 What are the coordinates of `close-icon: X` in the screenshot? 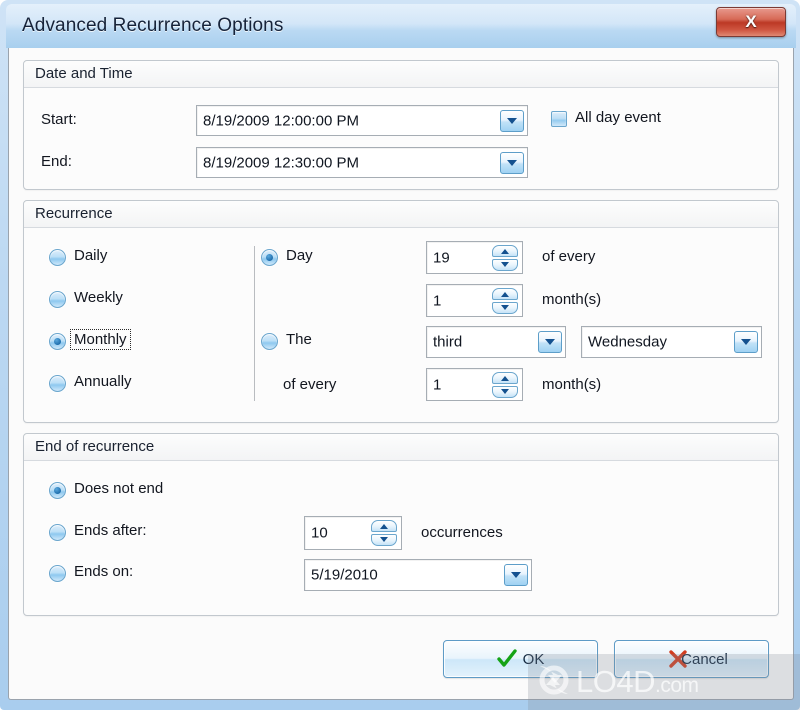 It's located at (751, 21).